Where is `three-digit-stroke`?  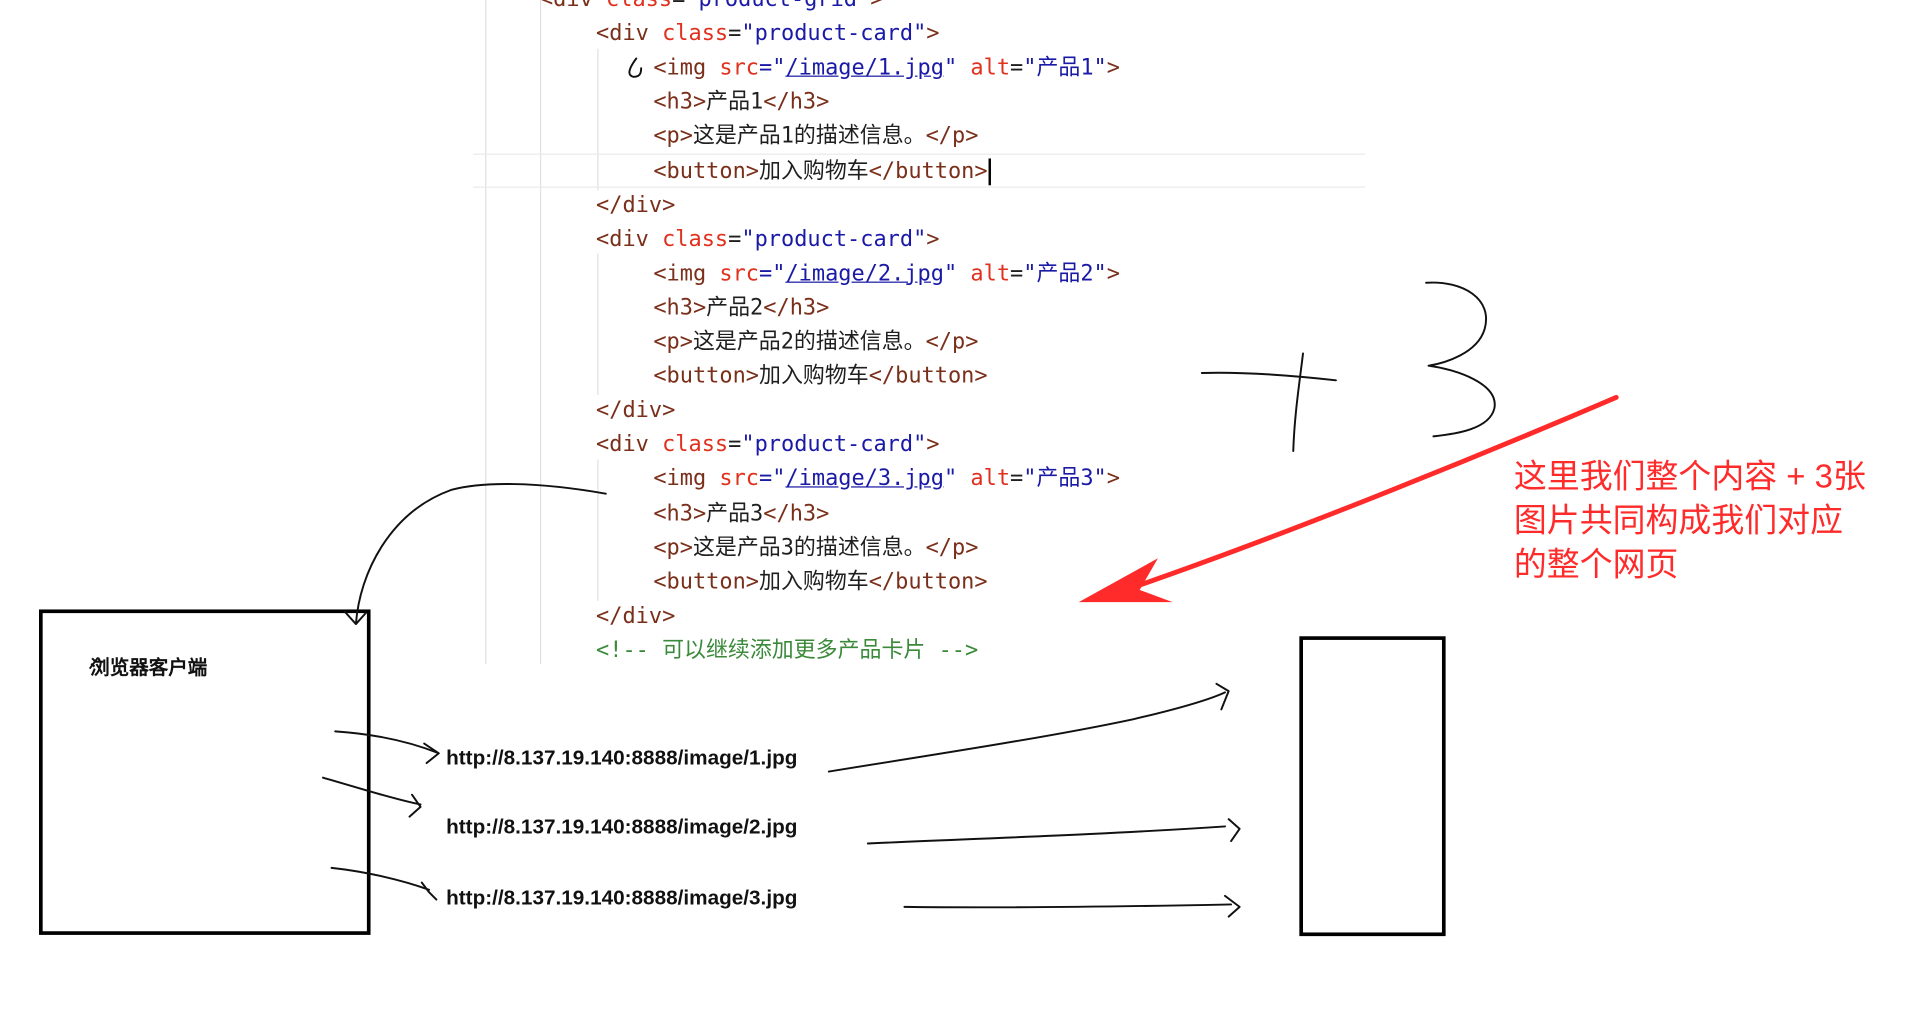
three-digit-stroke is located at coordinates (1460, 359).